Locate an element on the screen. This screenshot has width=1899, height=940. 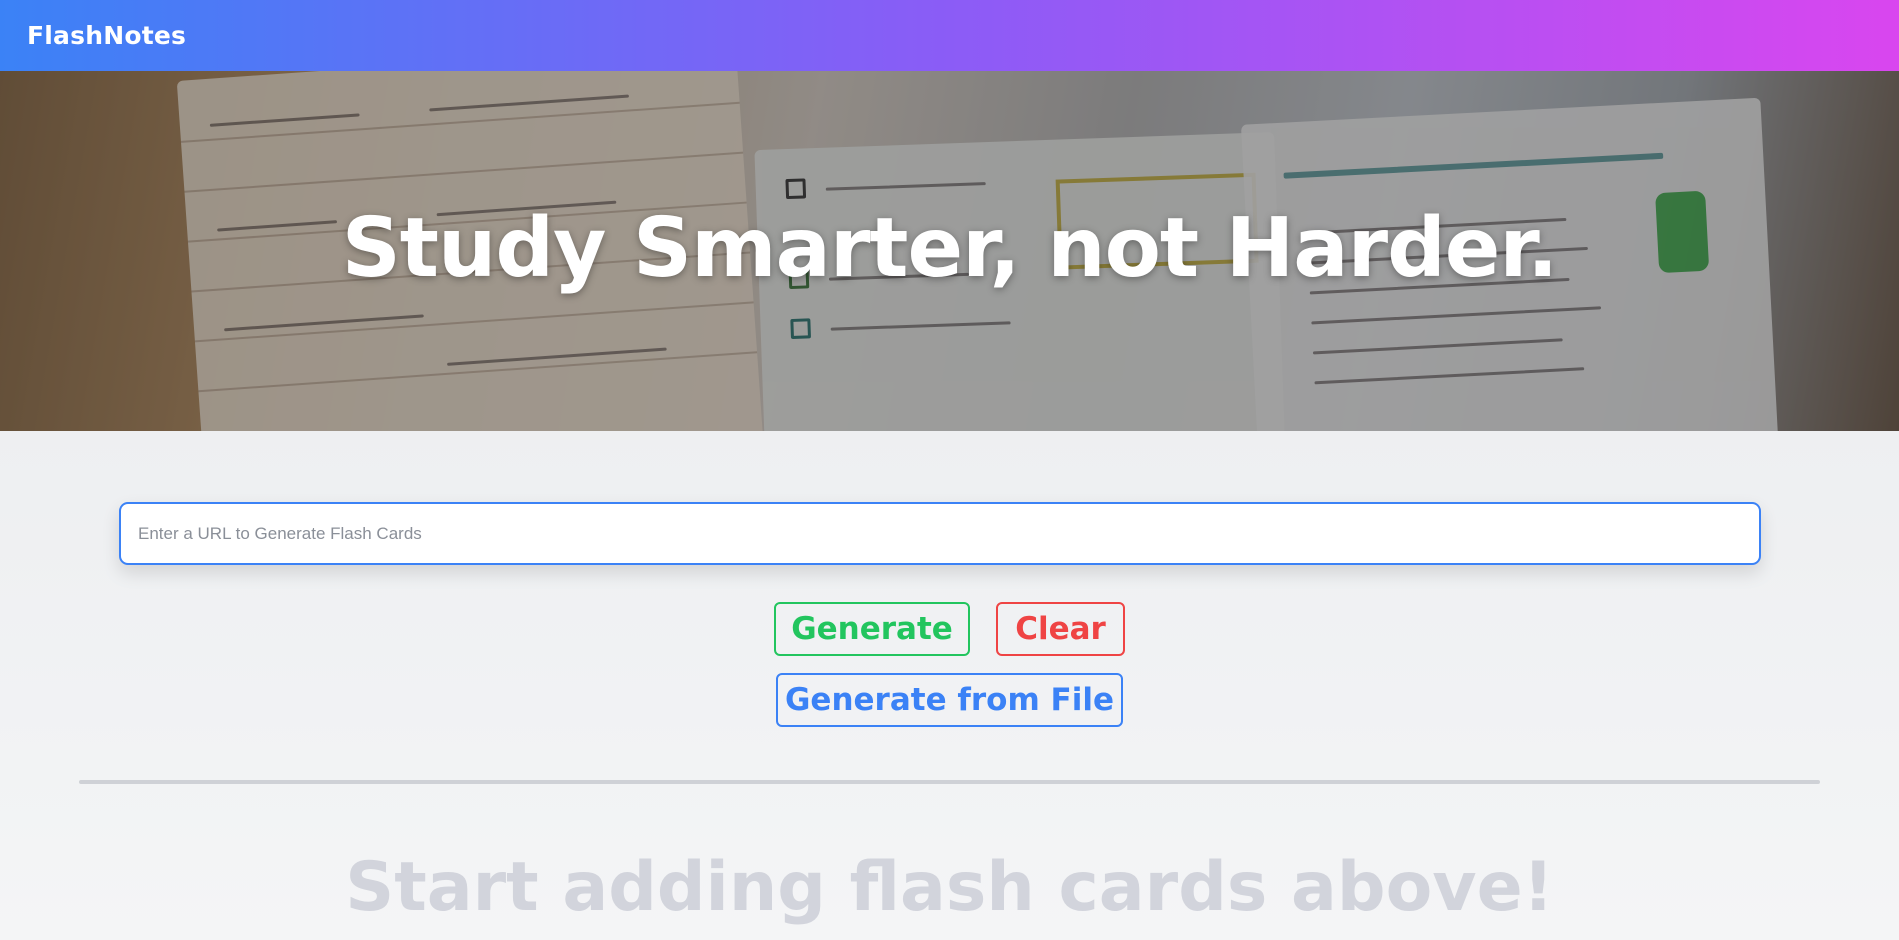
hero-title: Study Smarter, not Harder. is located at coordinates (950, 248).